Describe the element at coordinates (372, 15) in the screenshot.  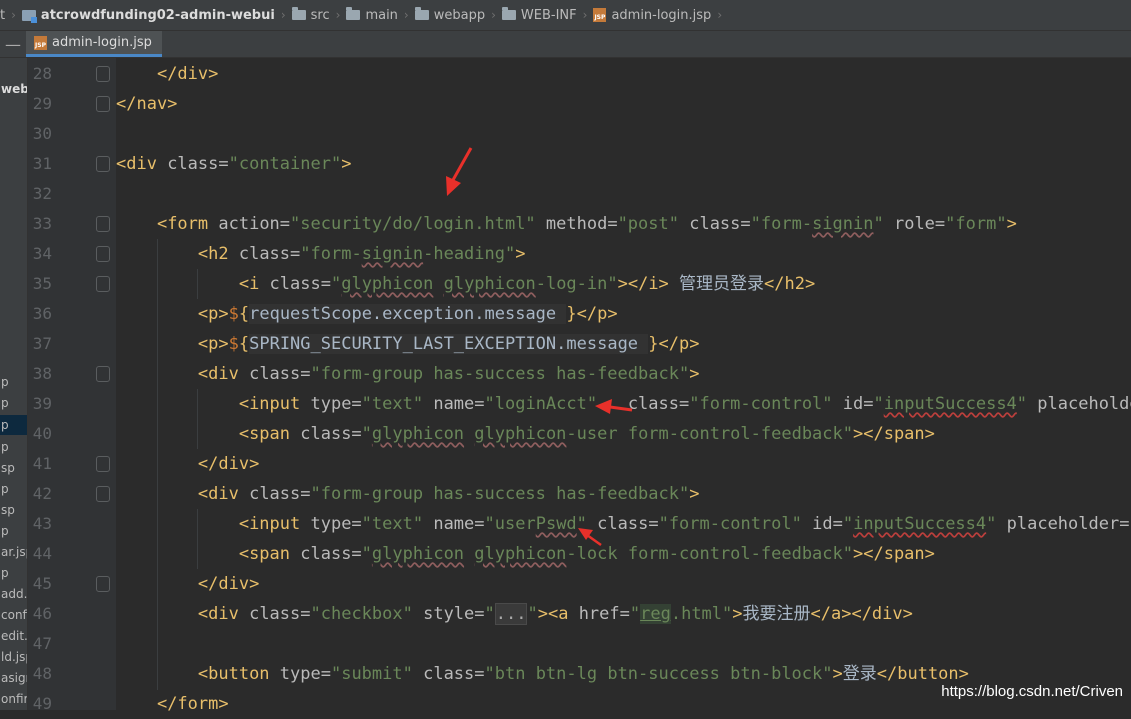
I see `breadcrumb-item-main: main` at that location.